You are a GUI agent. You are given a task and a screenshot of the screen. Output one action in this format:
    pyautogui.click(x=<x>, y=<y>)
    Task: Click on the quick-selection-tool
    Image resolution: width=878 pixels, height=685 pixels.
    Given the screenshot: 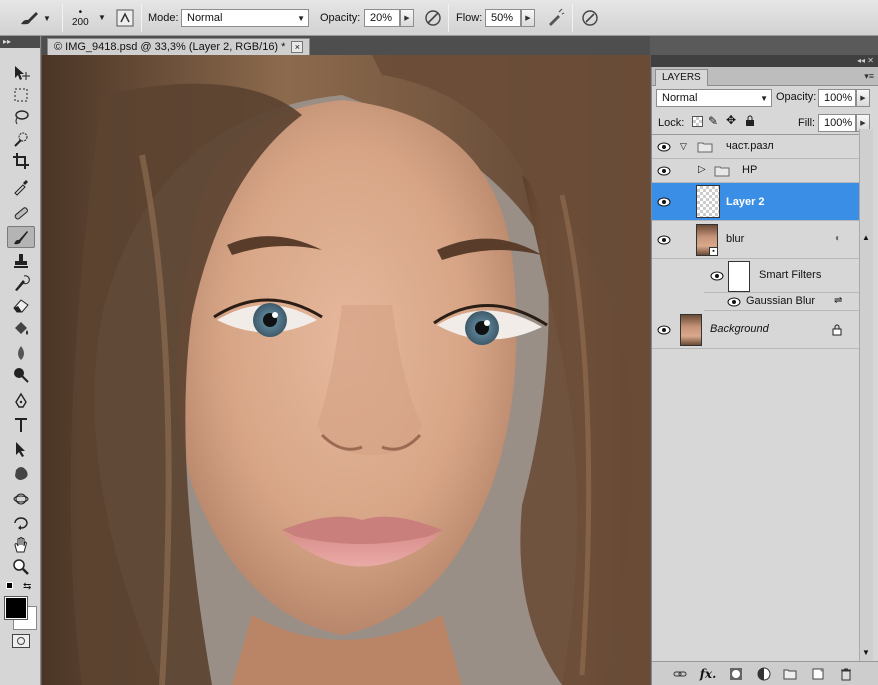 What is the action you would take?
    pyautogui.click(x=21, y=139)
    